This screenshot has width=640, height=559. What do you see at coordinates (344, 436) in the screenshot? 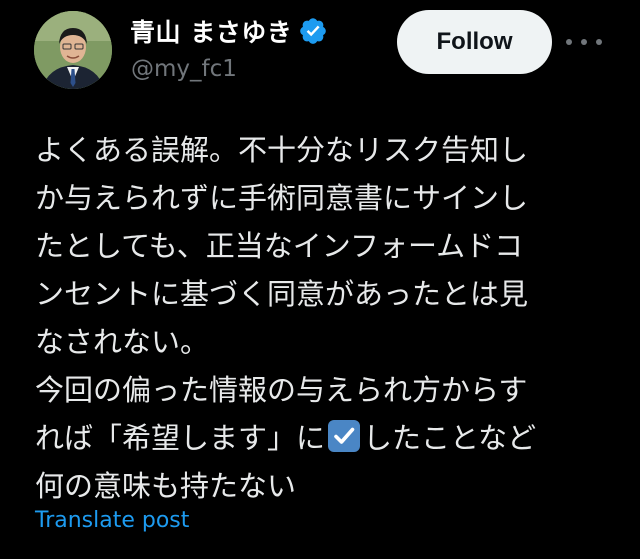
I see `ballot-box-with-check-icon` at bounding box center [344, 436].